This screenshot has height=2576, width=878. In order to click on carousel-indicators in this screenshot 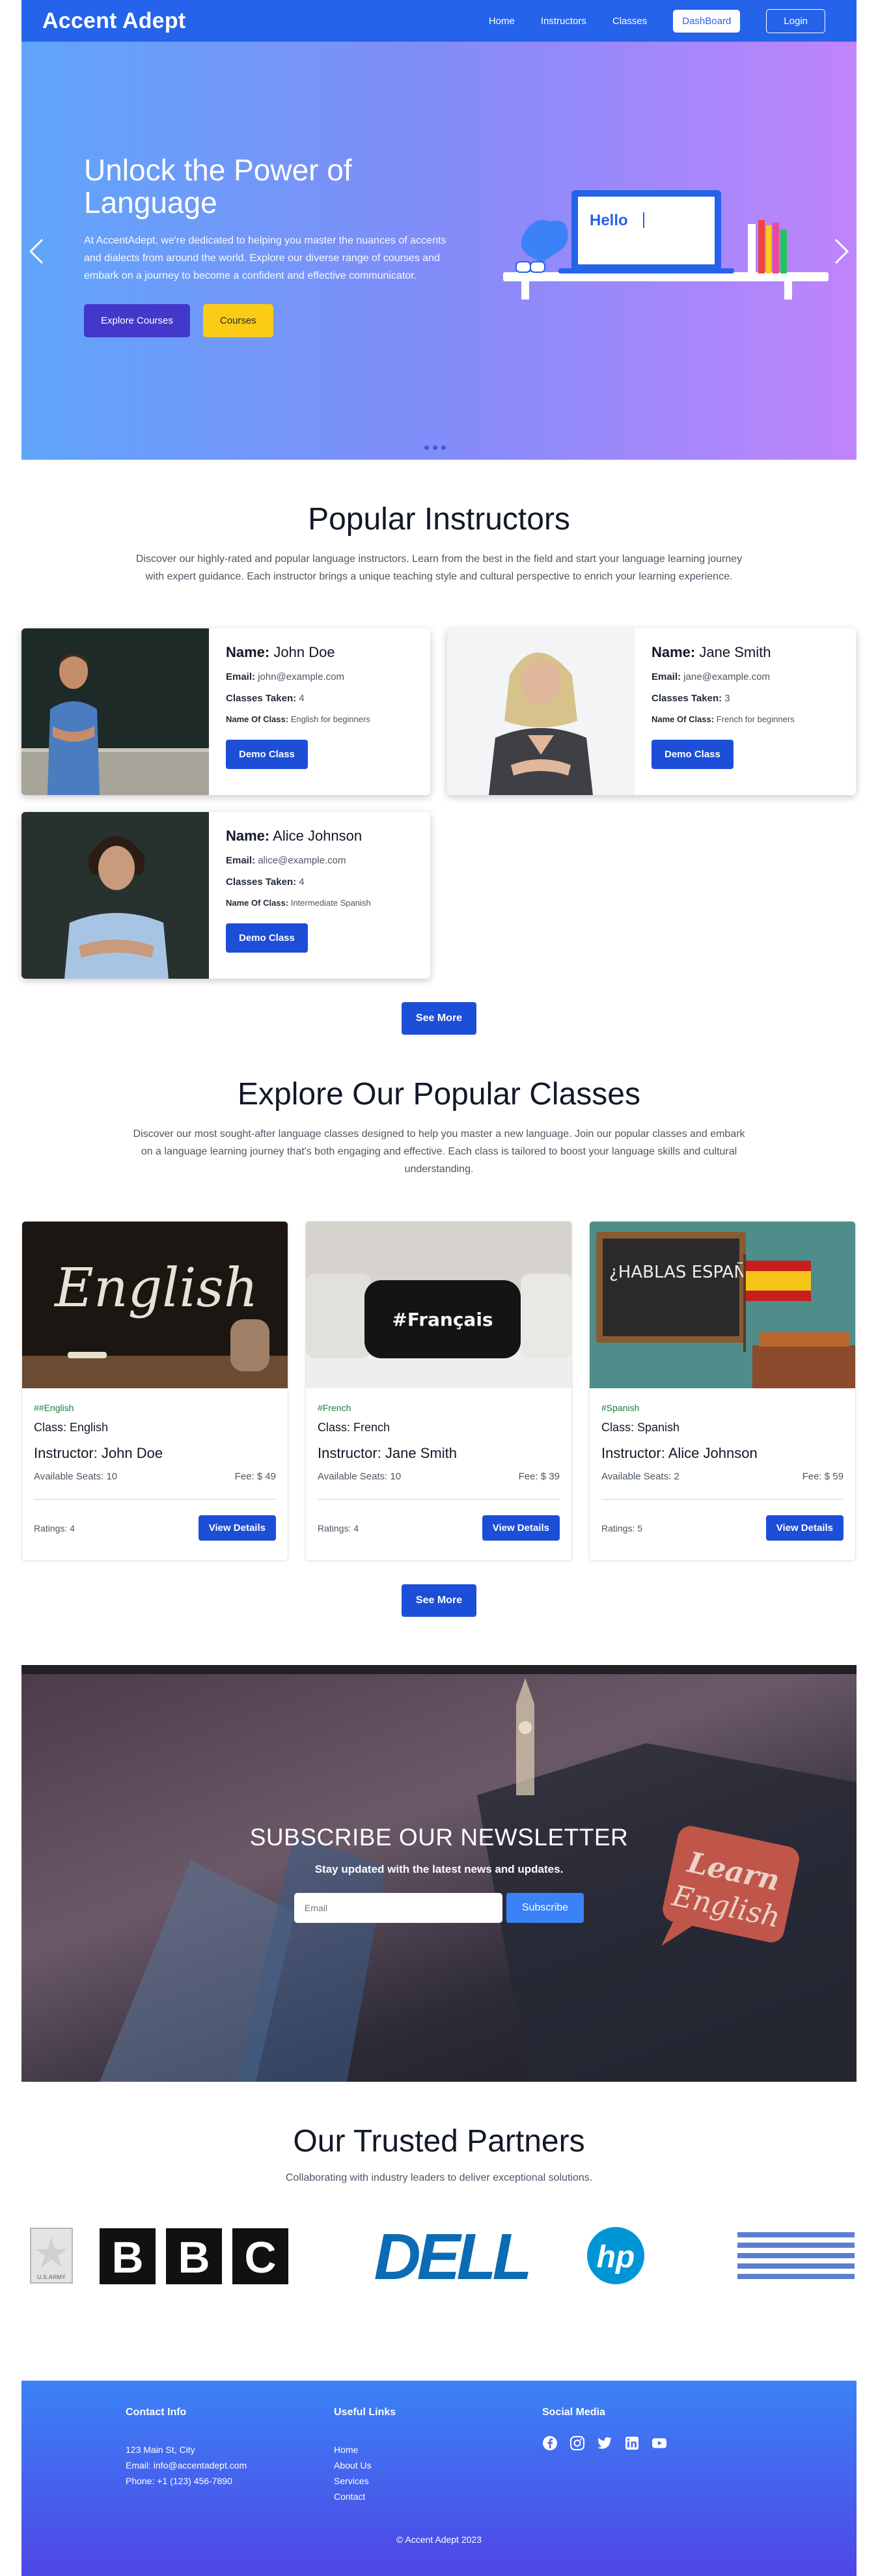, I will do `click(435, 448)`.